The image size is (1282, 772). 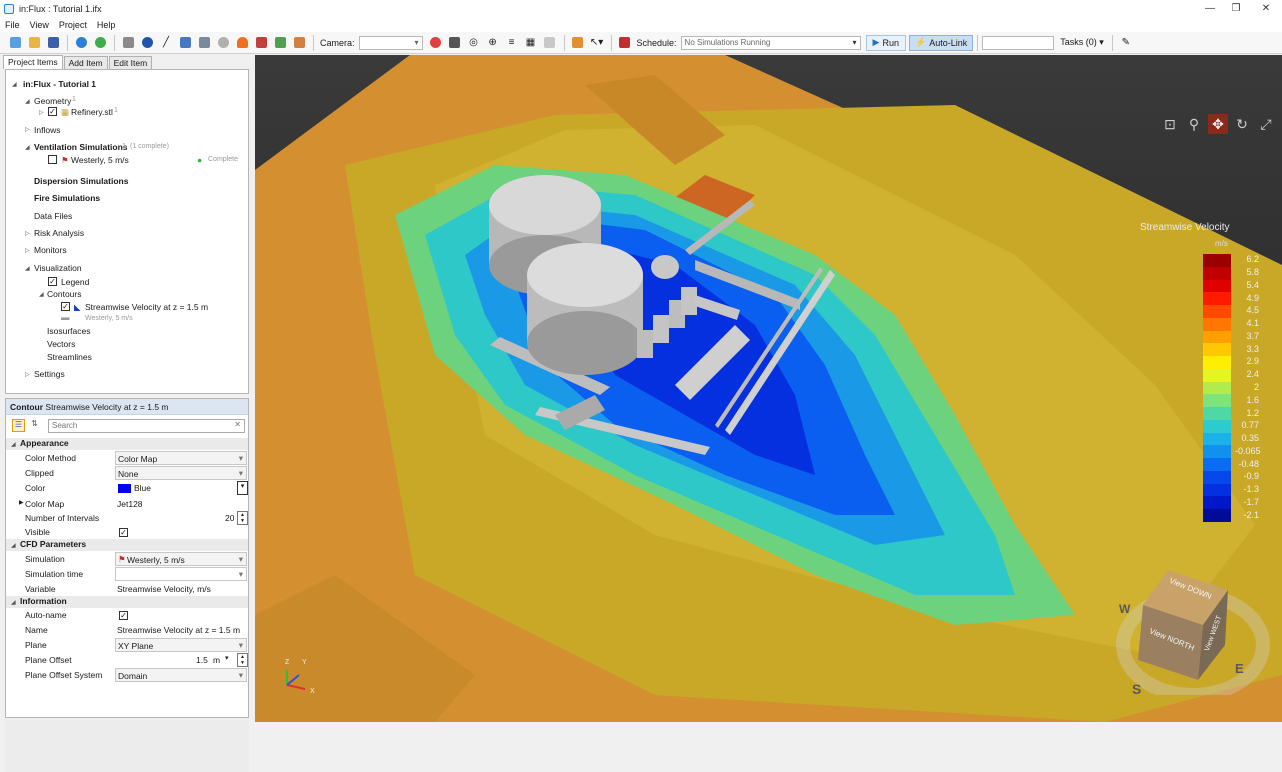 What do you see at coordinates (15, 43) in the screenshot?
I see `new-project-icon` at bounding box center [15, 43].